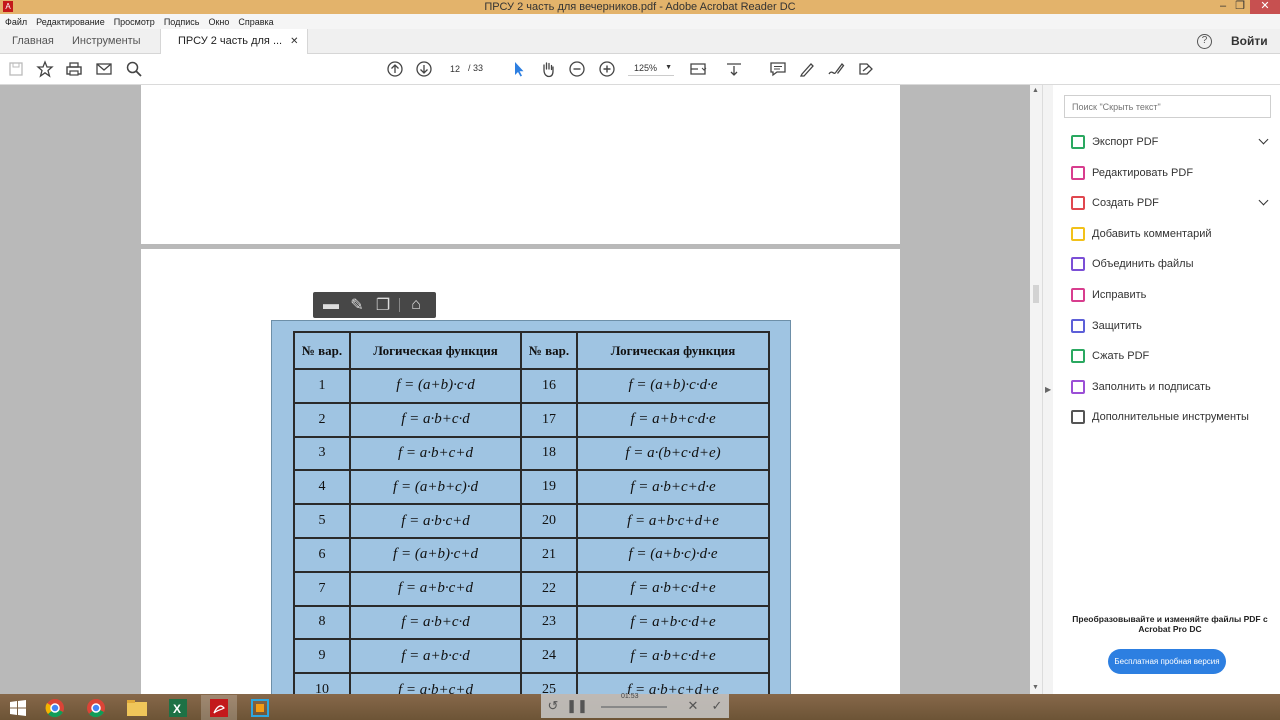 Image resolution: width=1280 pixels, height=720 pixels. I want to click on tool-label: Экспорт PDF, so click(1125, 142).